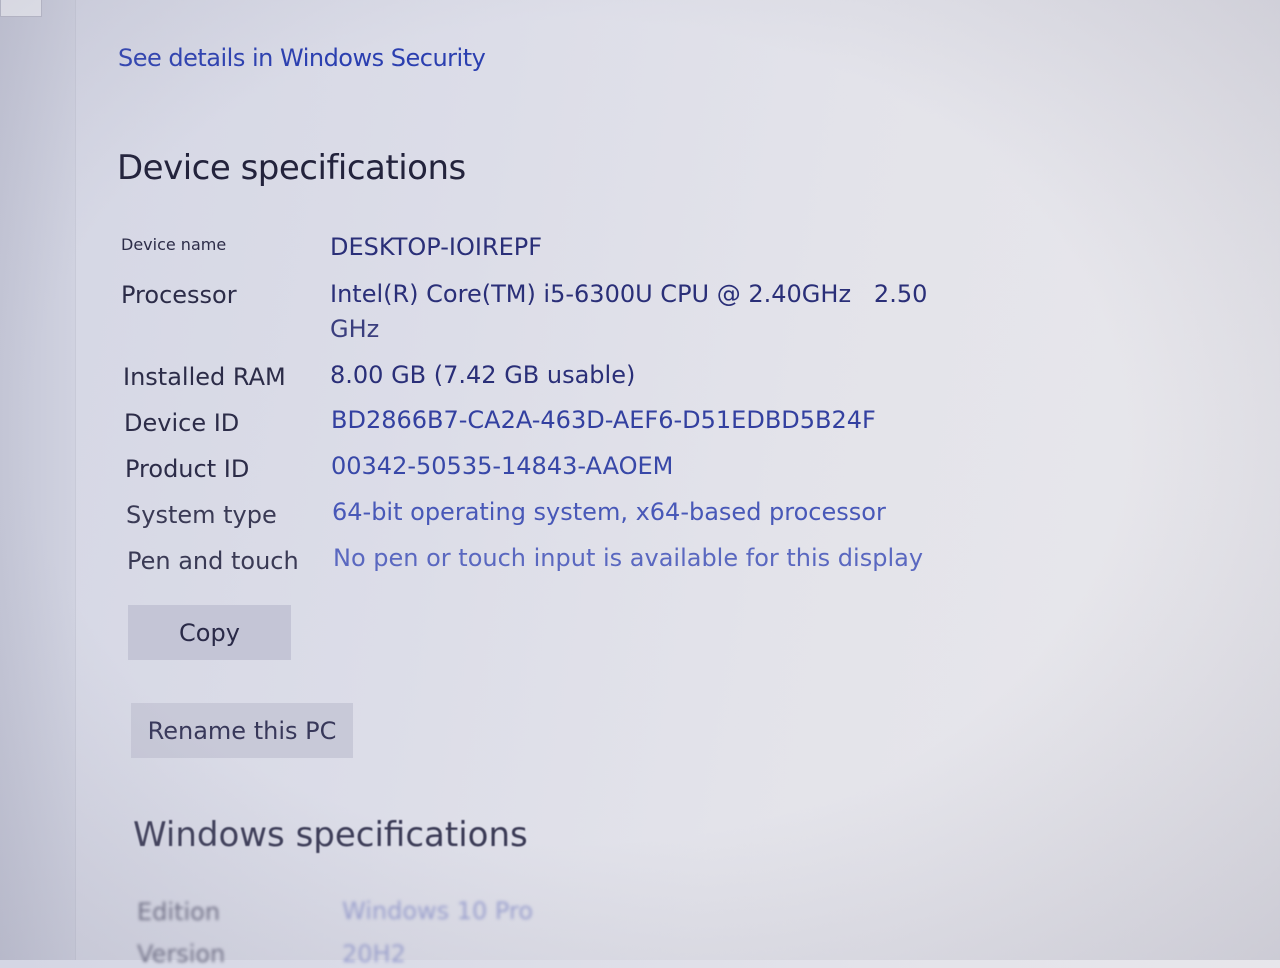  I want to click on copy-button: Copy, so click(209, 632).